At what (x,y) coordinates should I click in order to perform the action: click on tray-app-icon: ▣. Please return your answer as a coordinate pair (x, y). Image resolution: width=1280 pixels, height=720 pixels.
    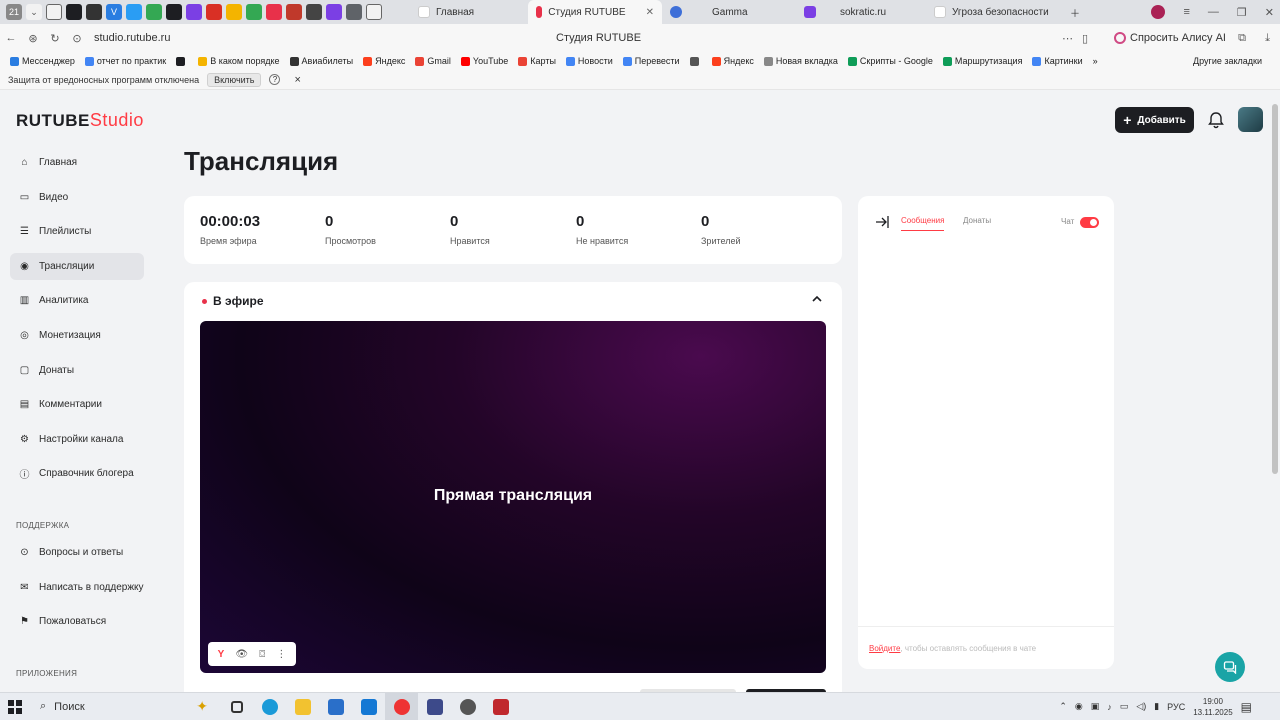
    Looking at the image, I should click on (1095, 706).